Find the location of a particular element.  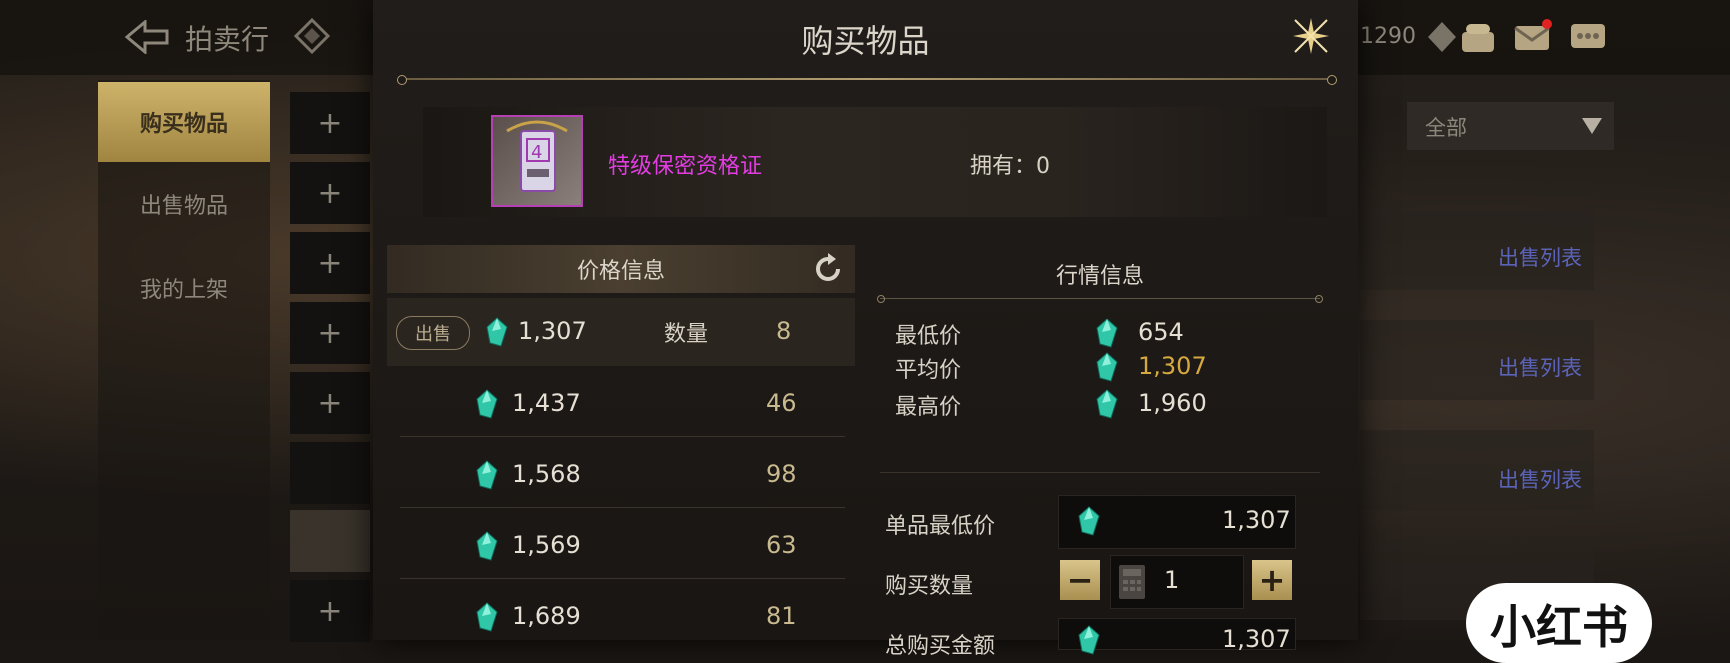

sidebar-item-label: 出售物品 is located at coordinates (183, 206).